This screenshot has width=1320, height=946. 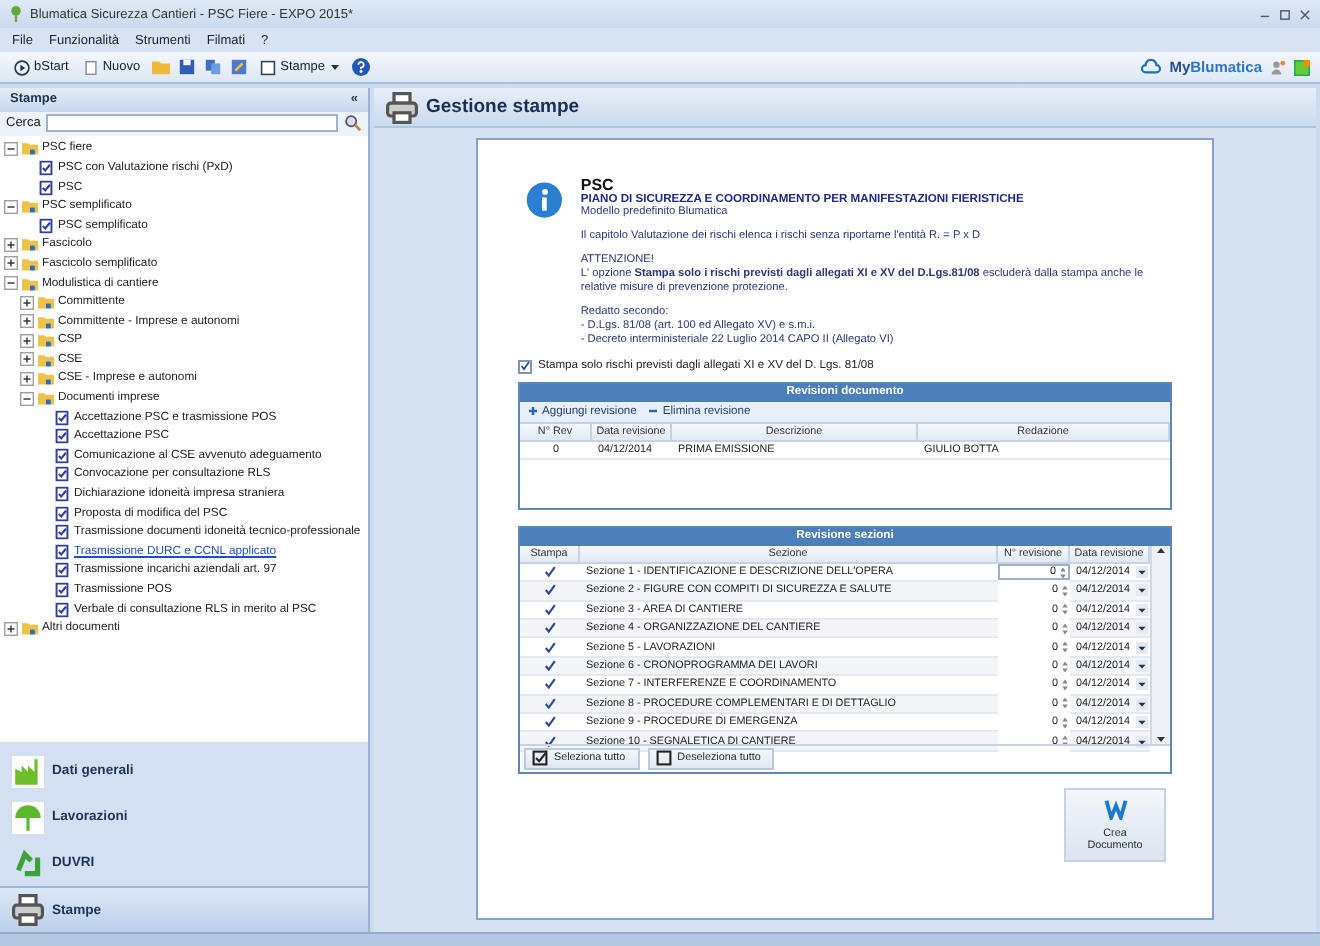 What do you see at coordinates (187, 67) in the screenshot?
I see `save-icon` at bounding box center [187, 67].